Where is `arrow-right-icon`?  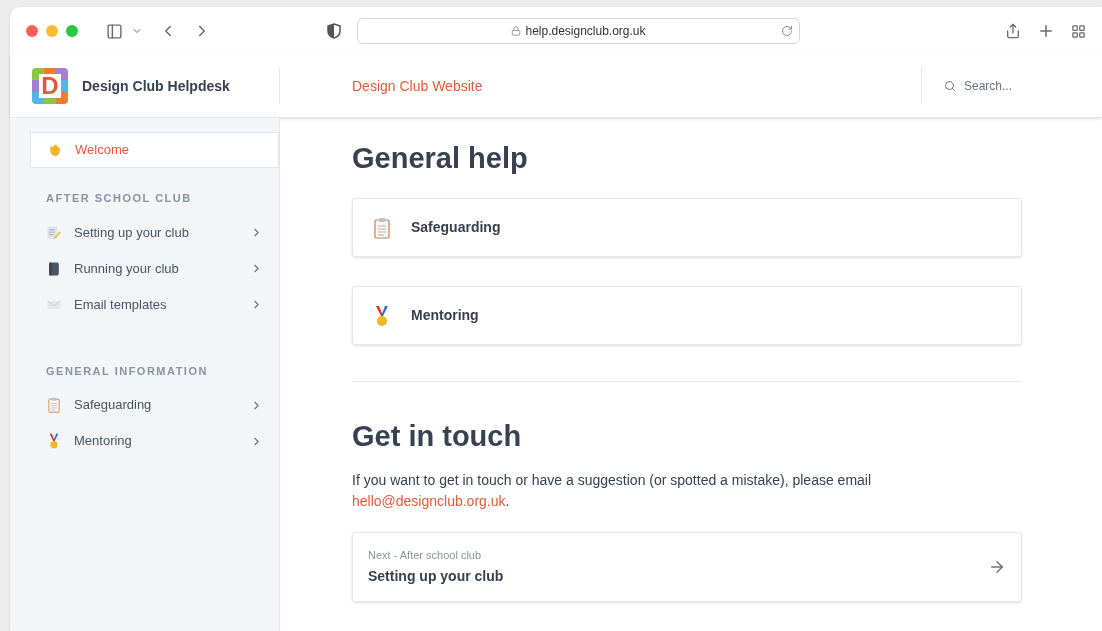
arrow-right-icon is located at coordinates (997, 567).